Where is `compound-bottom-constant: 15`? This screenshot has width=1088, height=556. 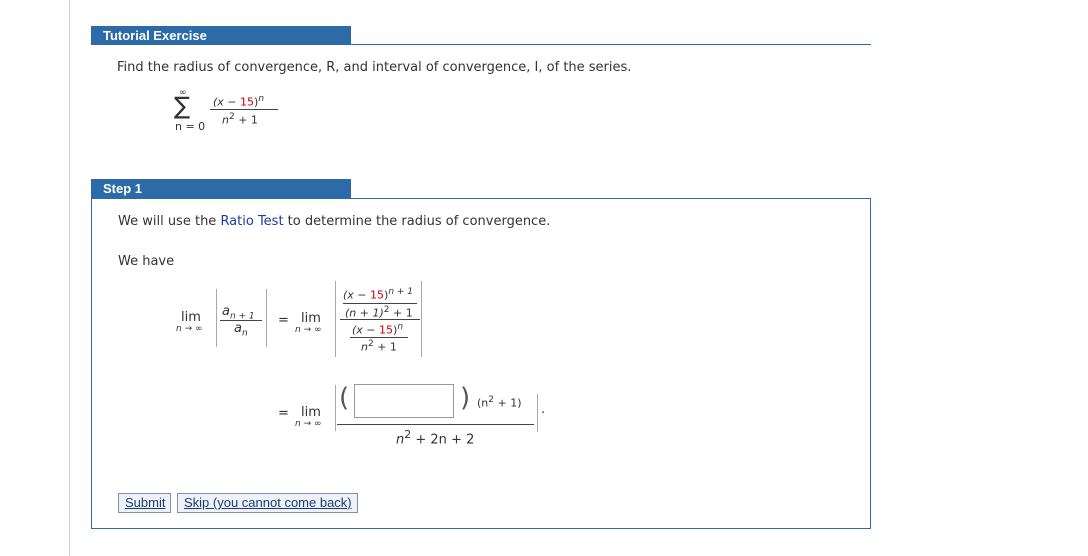
compound-bottom-constant: 15 is located at coordinates (386, 330).